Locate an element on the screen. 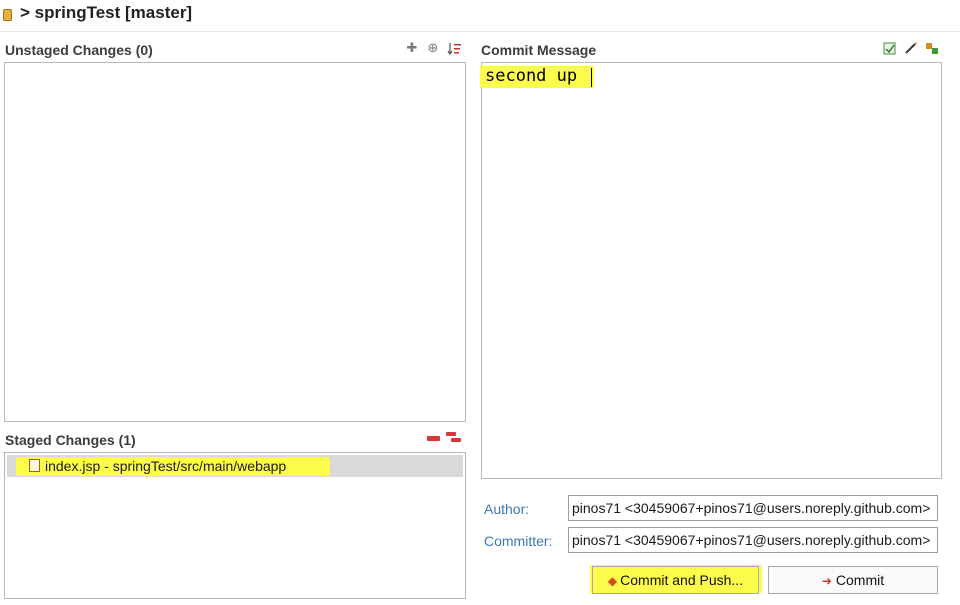 Image resolution: width=960 pixels, height=605 pixels. commit-button: ➜ Commit is located at coordinates (853, 580).